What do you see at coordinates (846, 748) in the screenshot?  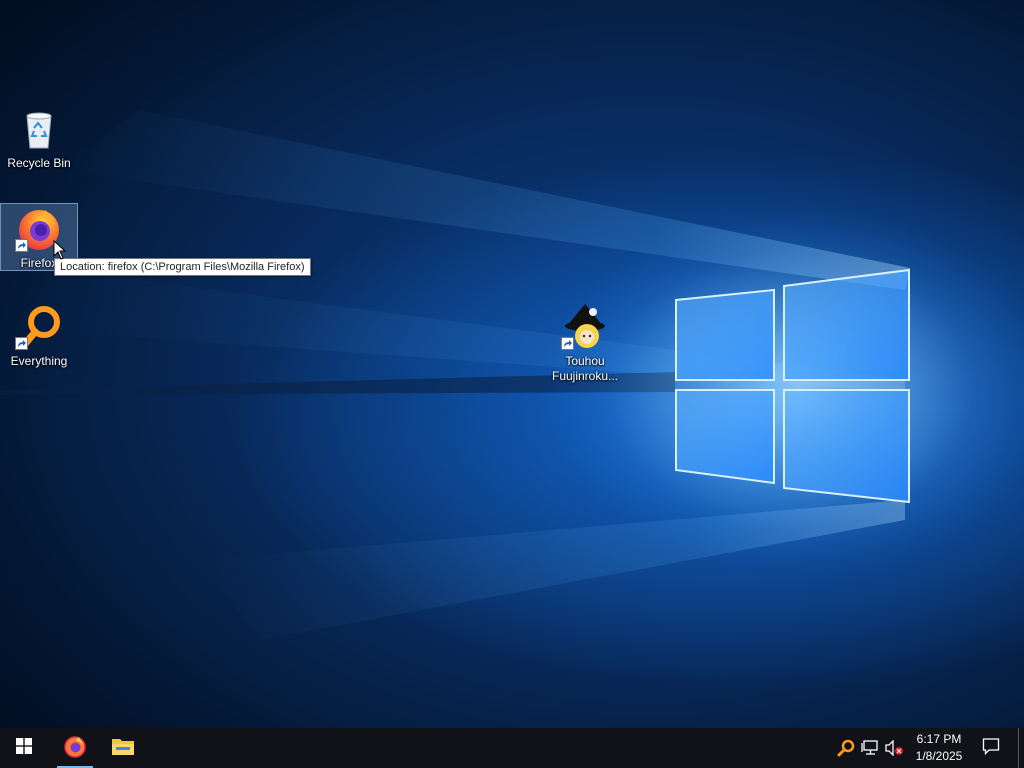 I see `everything-tray-icon` at bounding box center [846, 748].